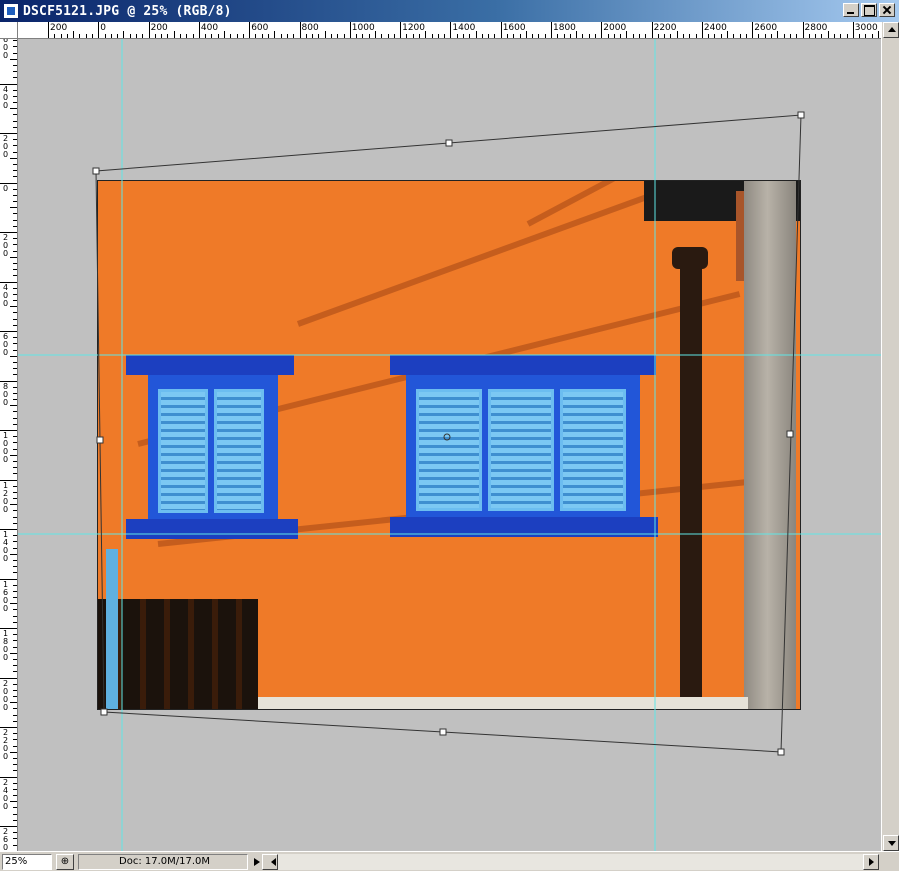 Image resolution: width=899 pixels, height=871 pixels. Describe the element at coordinates (100, 440) in the screenshot. I see `transform-handle-left` at that location.